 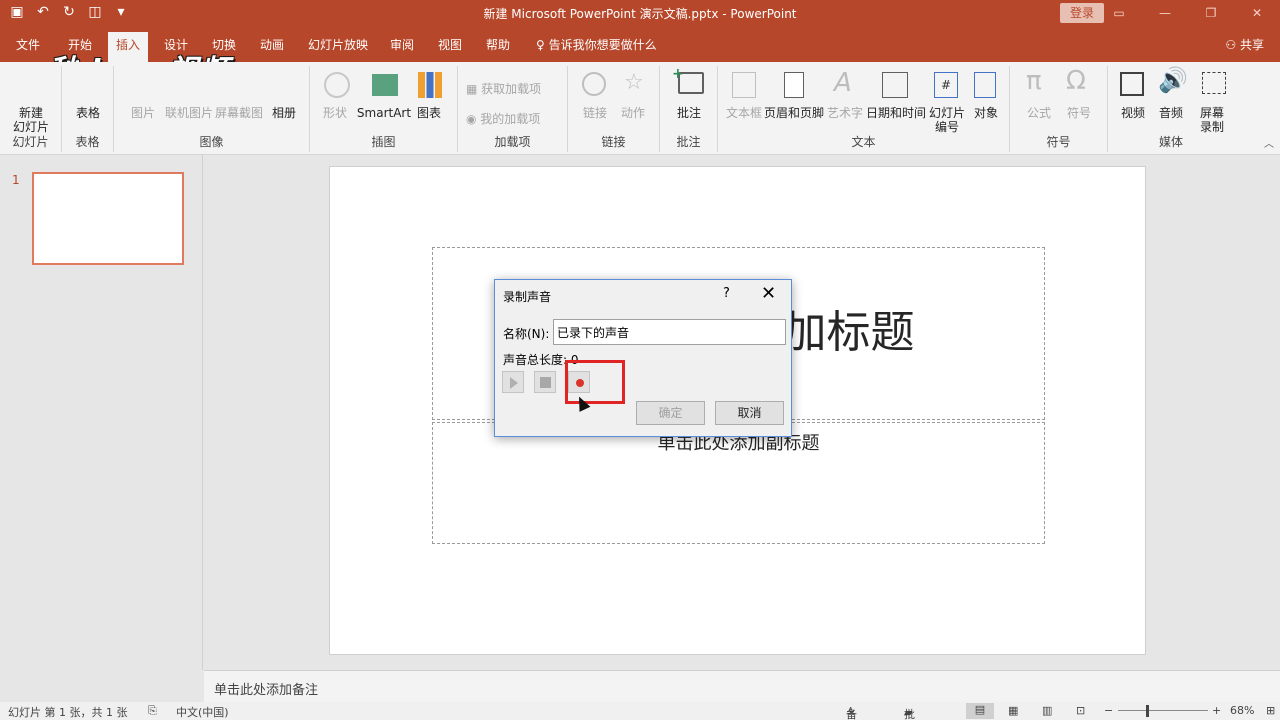 What do you see at coordinates (678, 74) in the screenshot?
I see `plus-icon: +` at bounding box center [678, 74].